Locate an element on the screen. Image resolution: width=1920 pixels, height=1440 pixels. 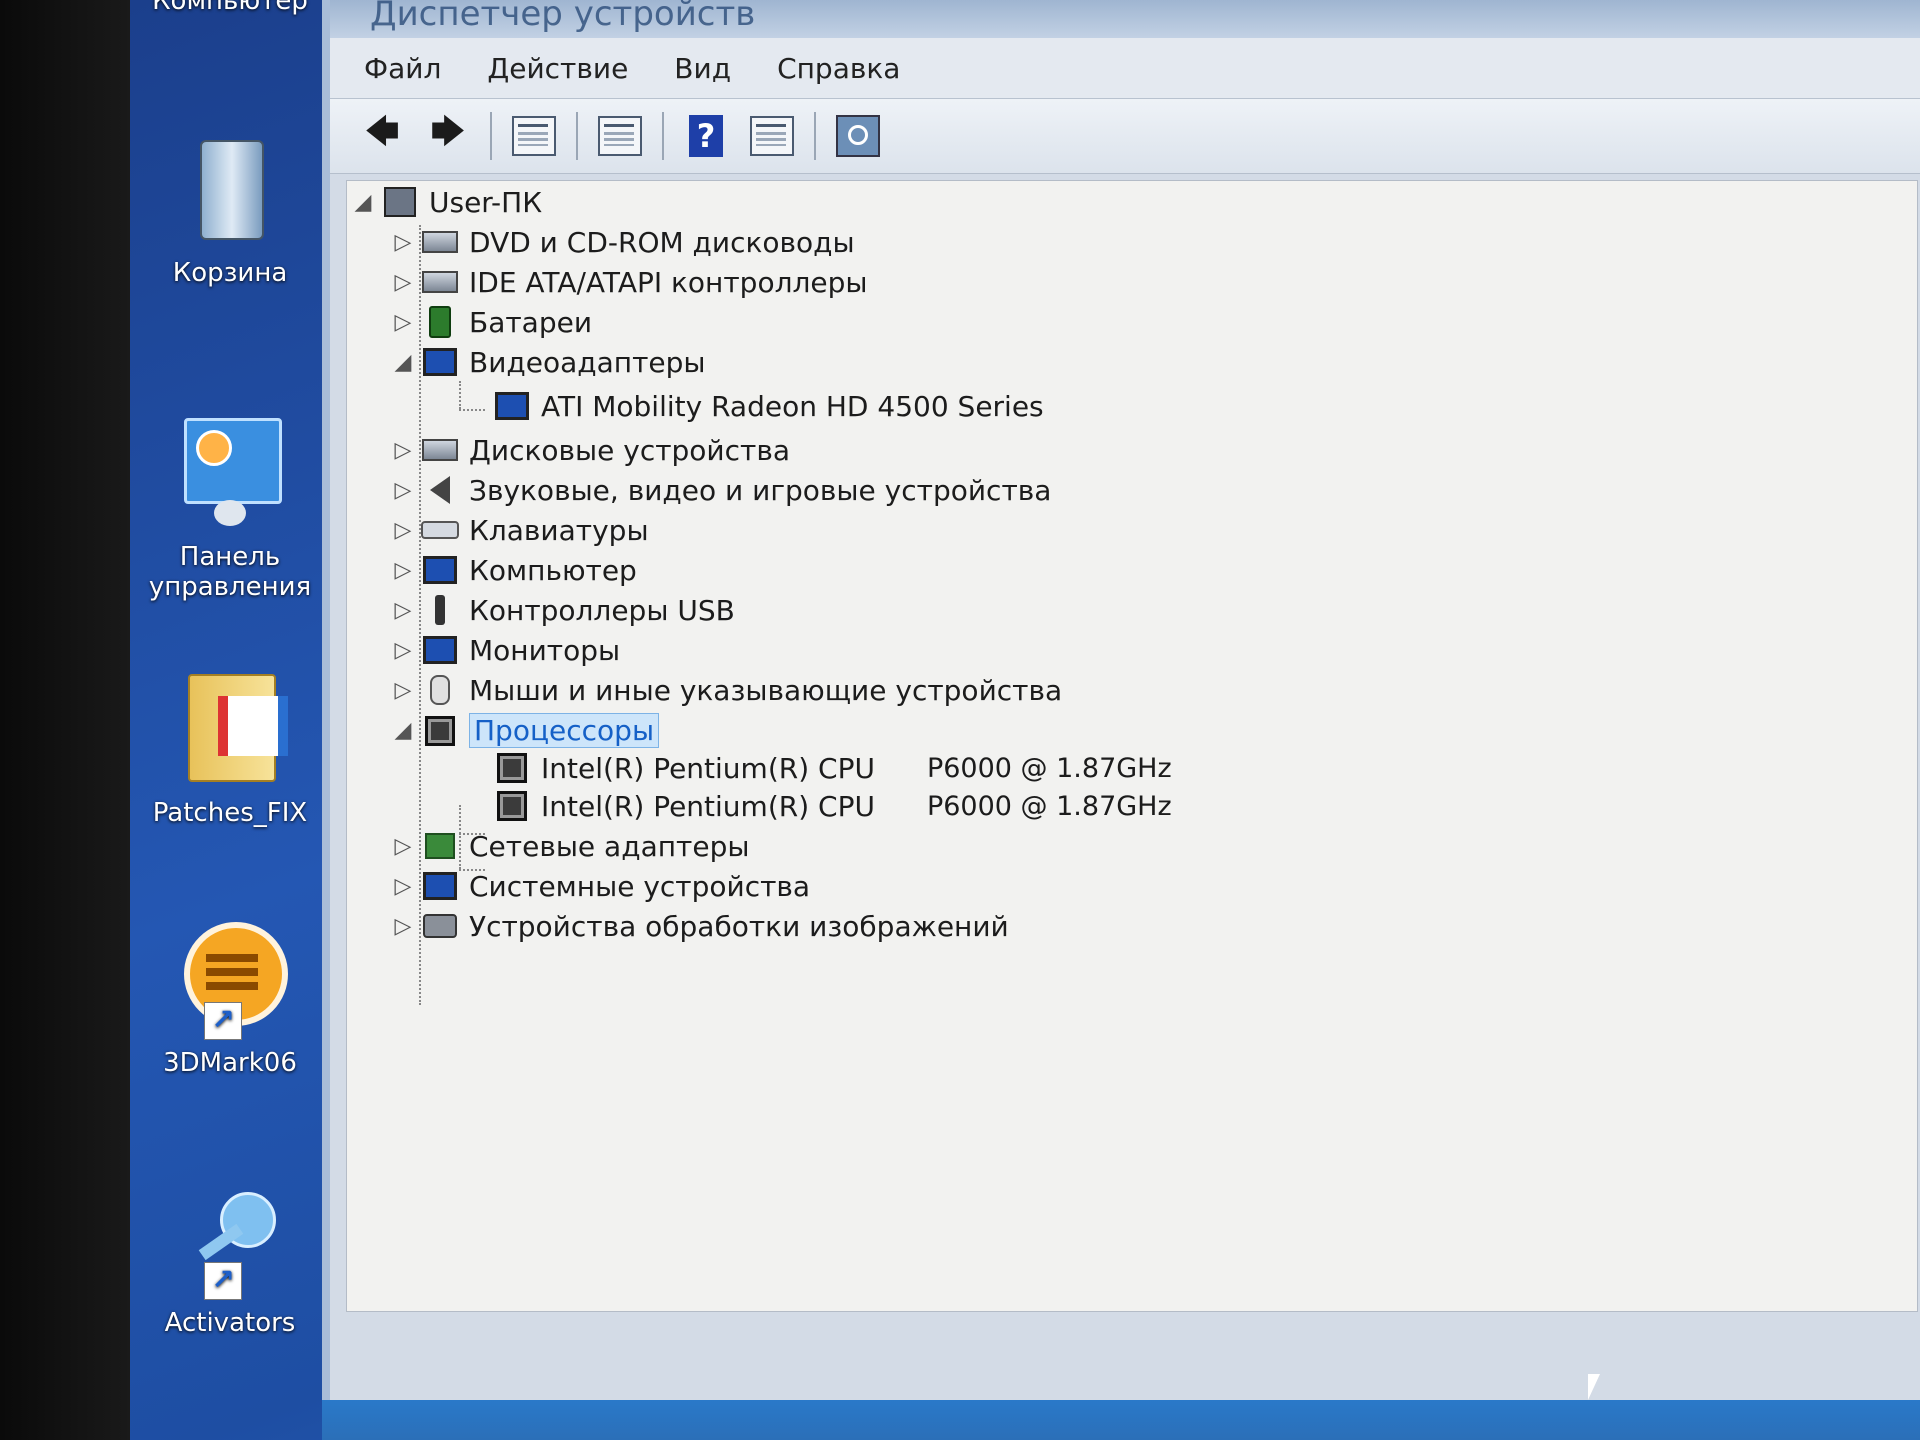
properties-icon is located at coordinates (620, 136).